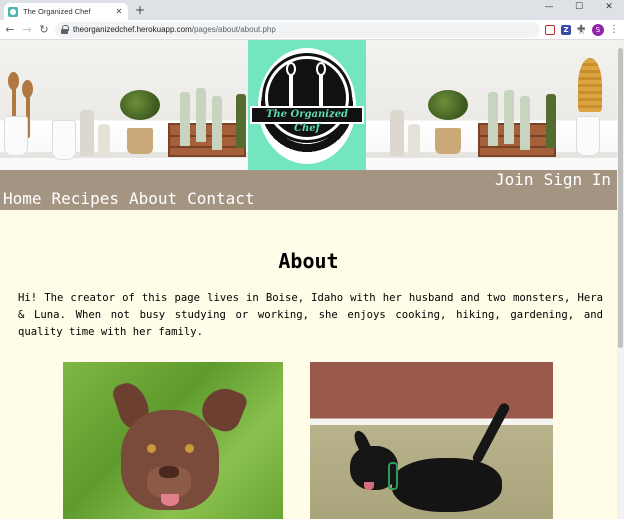 This screenshot has width=624, height=519. I want to click on lock-icon, so click(65, 29).